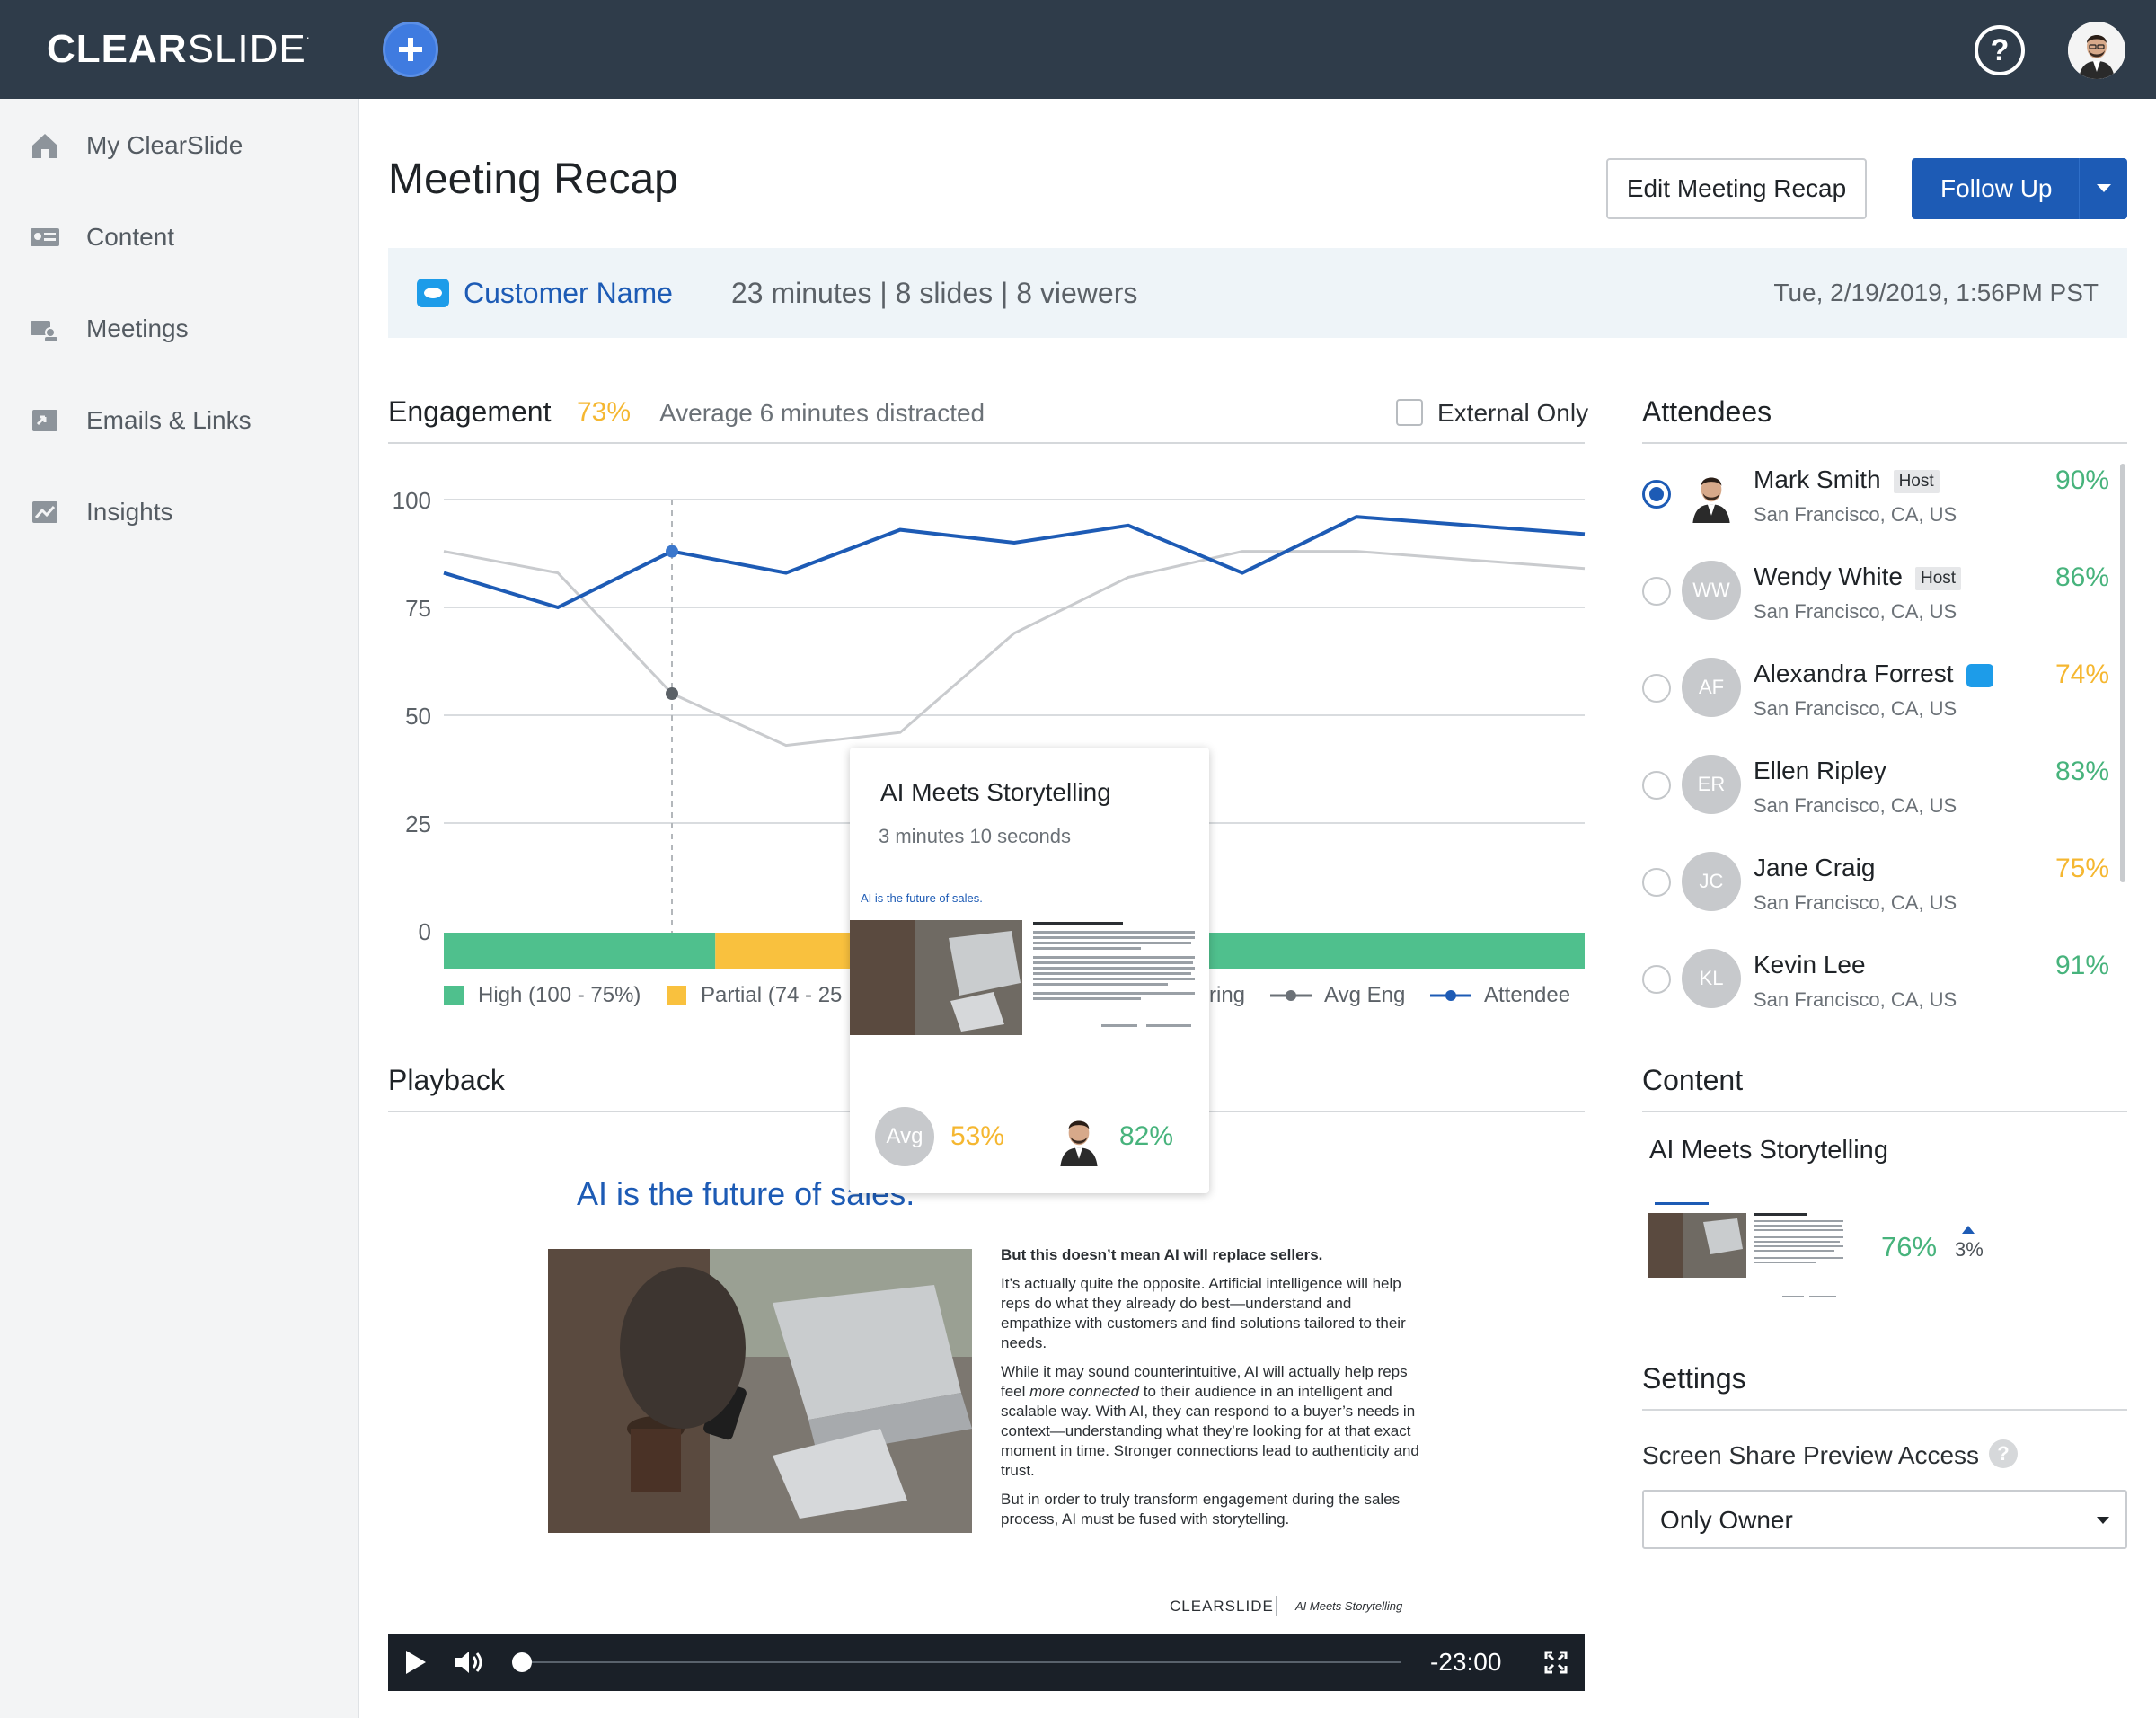 The width and height of the screenshot is (2156, 1718). Describe the element at coordinates (418, 716) in the screenshot. I see `y-tick-label: 50` at that location.